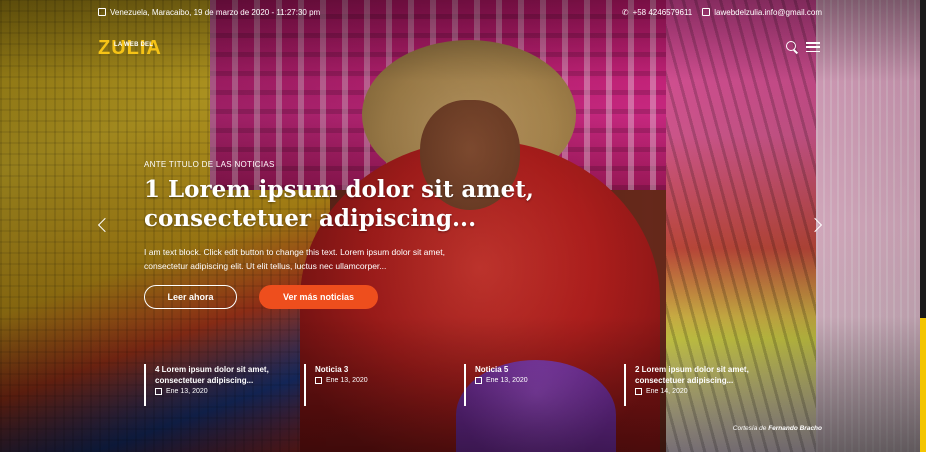 This screenshot has width=926, height=452. I want to click on hamburger-menu-icon, so click(813, 47).